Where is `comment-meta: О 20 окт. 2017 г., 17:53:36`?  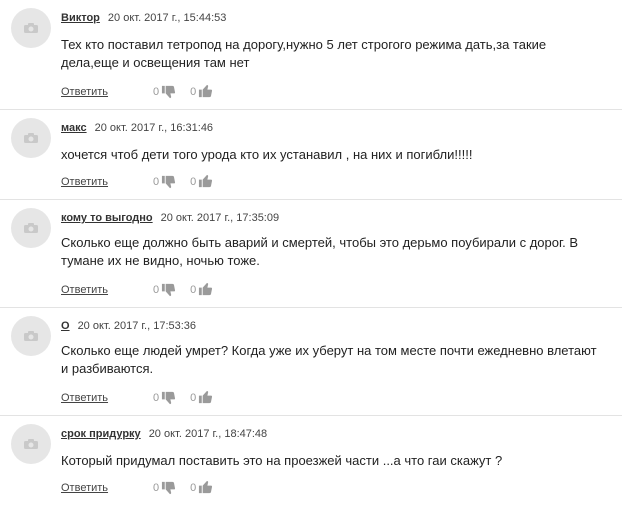 comment-meta: О 20 окт. 2017 г., 17:53:36 is located at coordinates (128, 326).